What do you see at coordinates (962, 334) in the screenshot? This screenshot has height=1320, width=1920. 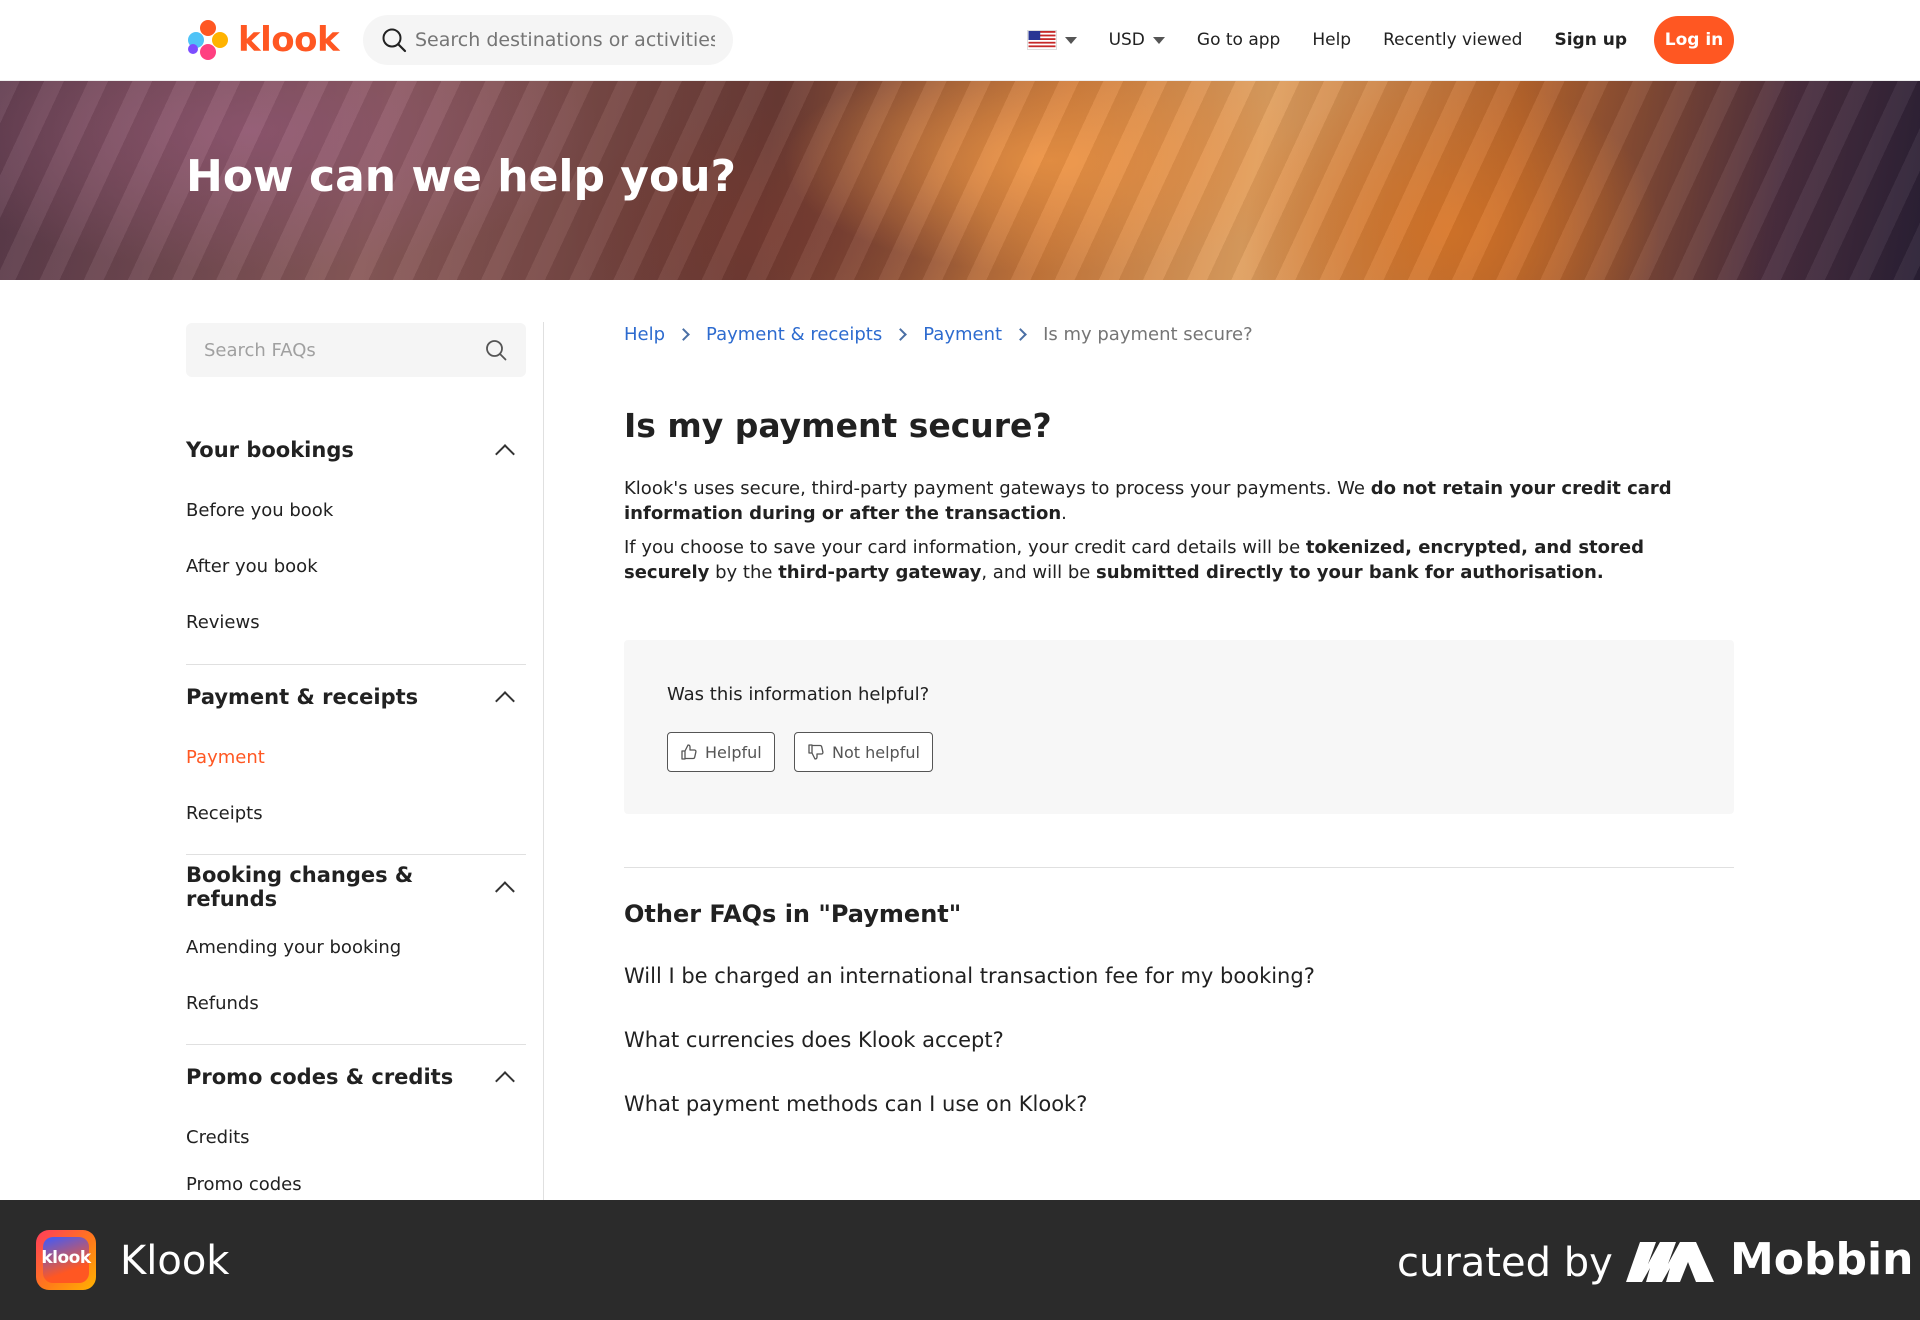 I see `breadcrumb-payment: Payment` at bounding box center [962, 334].